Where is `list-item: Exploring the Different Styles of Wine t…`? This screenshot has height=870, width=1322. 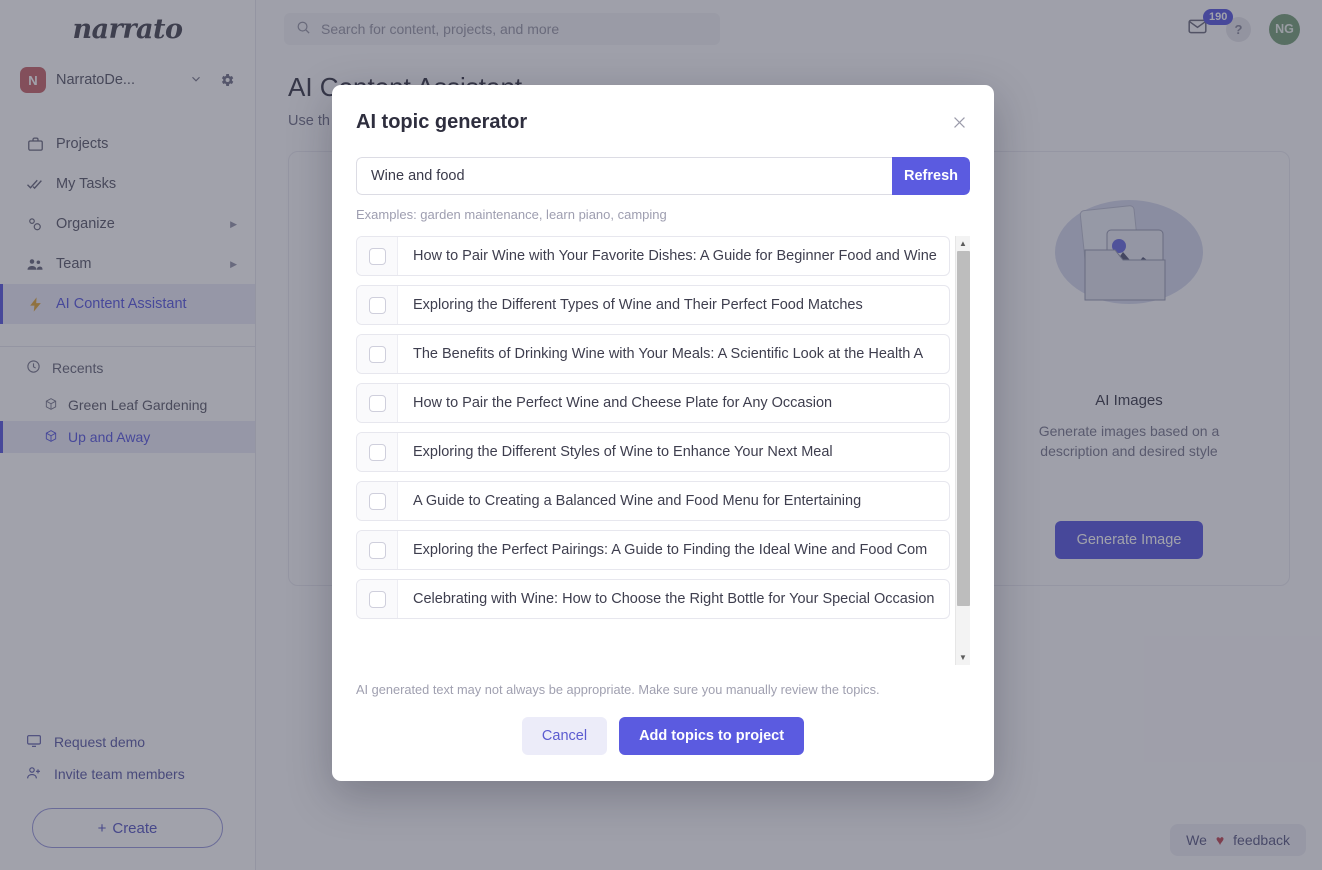 list-item: Exploring the Different Styles of Wine t… is located at coordinates (653, 452).